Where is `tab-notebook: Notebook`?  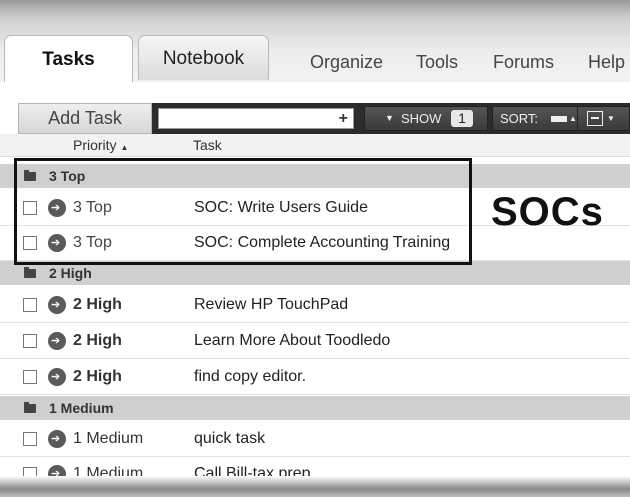
tab-notebook: Notebook is located at coordinates (203, 57).